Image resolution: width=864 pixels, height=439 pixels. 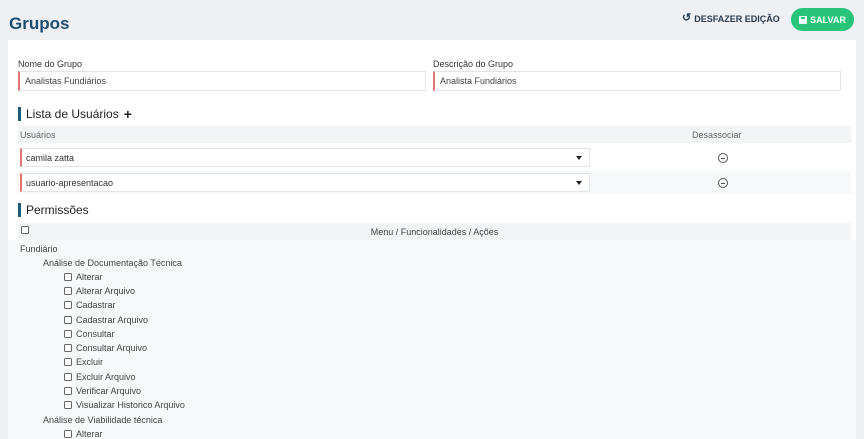 What do you see at coordinates (106, 377) in the screenshot?
I see `permission-label: Excluir Arquivo` at bounding box center [106, 377].